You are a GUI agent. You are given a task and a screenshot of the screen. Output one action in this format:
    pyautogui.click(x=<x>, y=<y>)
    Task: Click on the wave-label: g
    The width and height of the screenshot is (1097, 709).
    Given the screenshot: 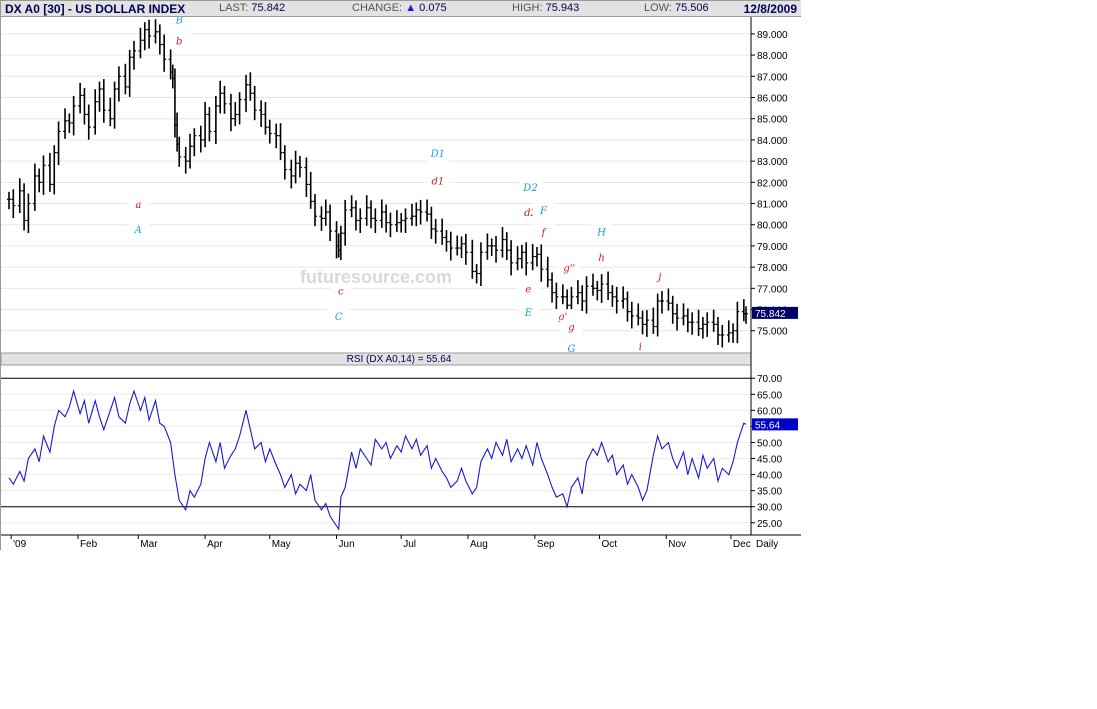 What is the action you would take?
    pyautogui.click(x=571, y=328)
    